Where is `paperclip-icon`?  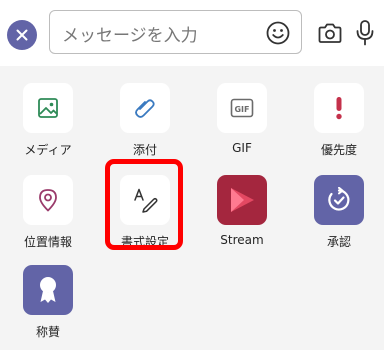 paperclip-icon is located at coordinates (145, 108).